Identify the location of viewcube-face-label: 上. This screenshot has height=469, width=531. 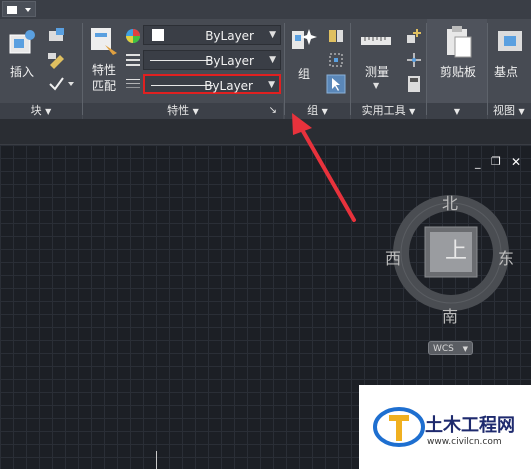
(455, 251).